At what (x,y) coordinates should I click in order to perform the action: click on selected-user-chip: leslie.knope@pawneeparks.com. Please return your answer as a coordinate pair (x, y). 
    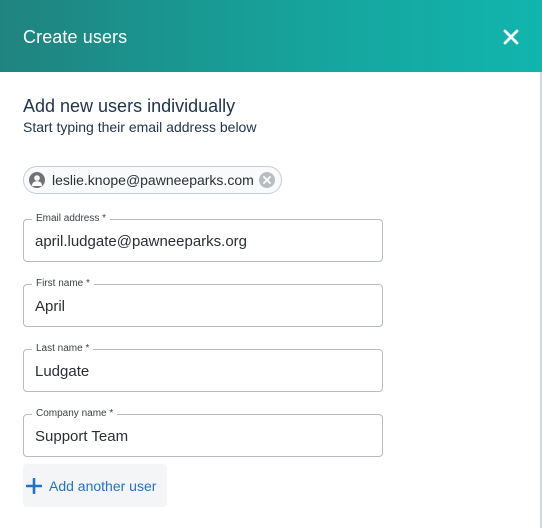
    Looking at the image, I should click on (152, 180).